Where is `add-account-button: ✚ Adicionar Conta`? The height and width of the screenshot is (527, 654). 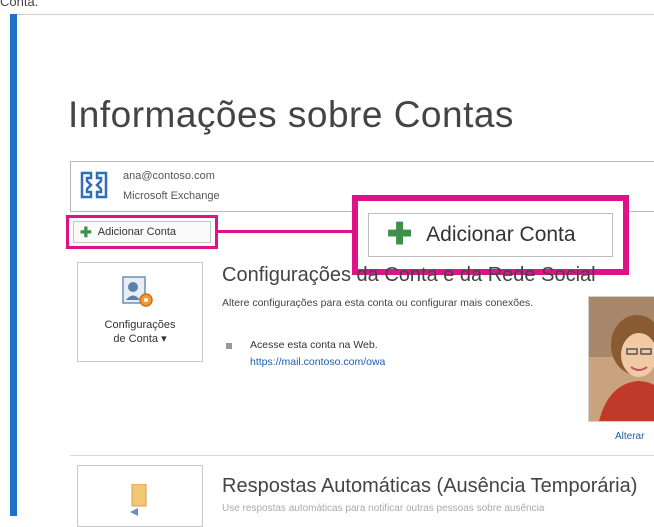
add-account-button: ✚ Adicionar Conta is located at coordinates (142, 232).